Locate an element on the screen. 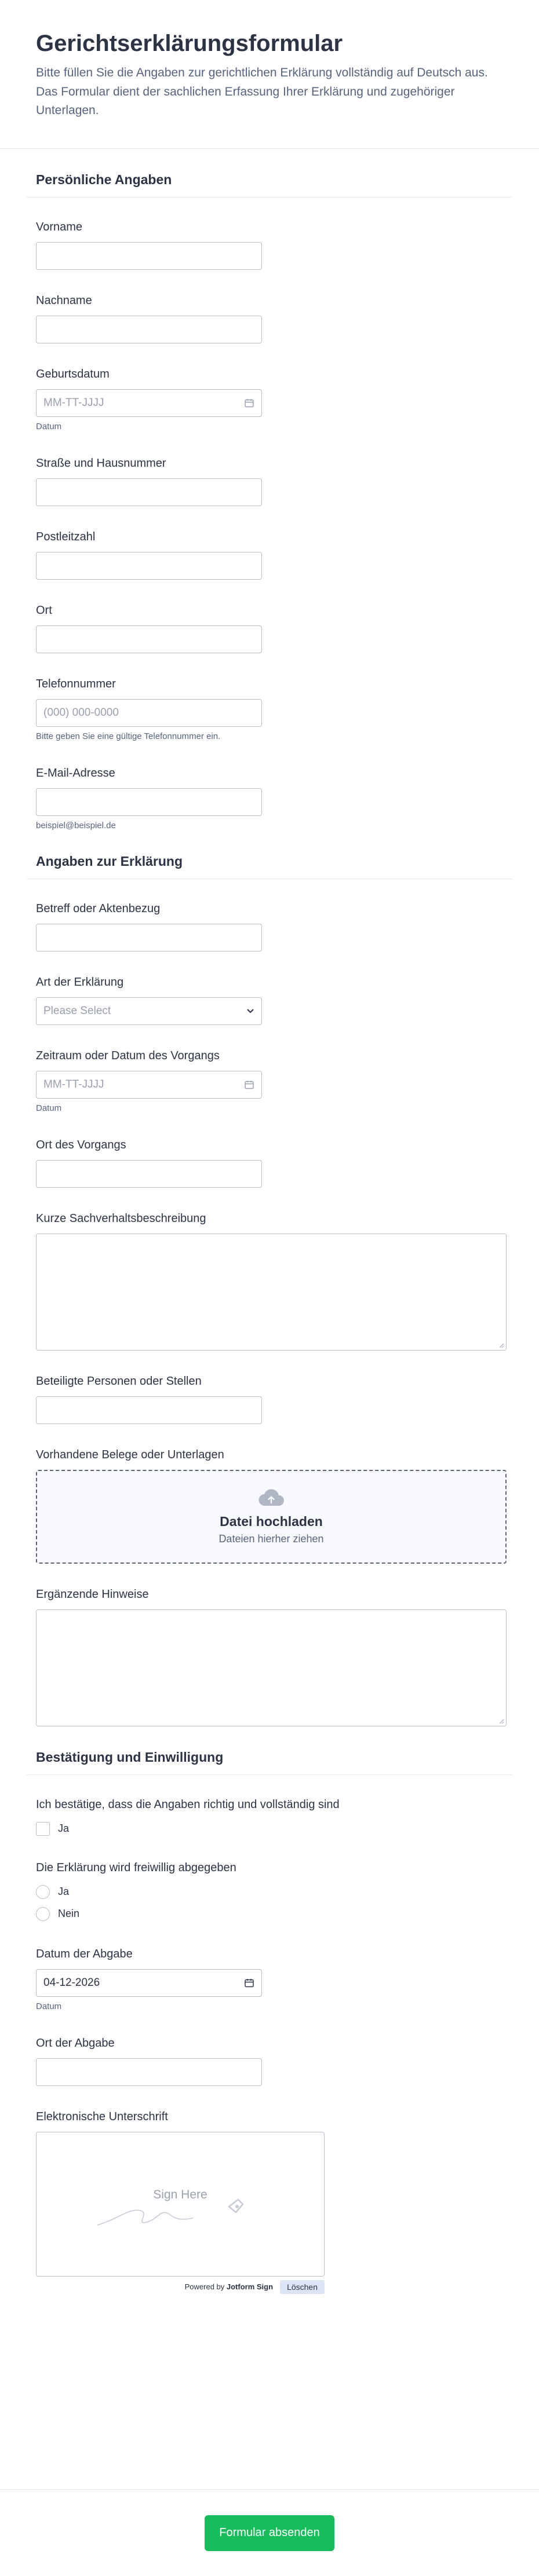 This screenshot has height=2576, width=539. field-label: Die Erklärung wird freiwillig abgegeben is located at coordinates (136, 1867).